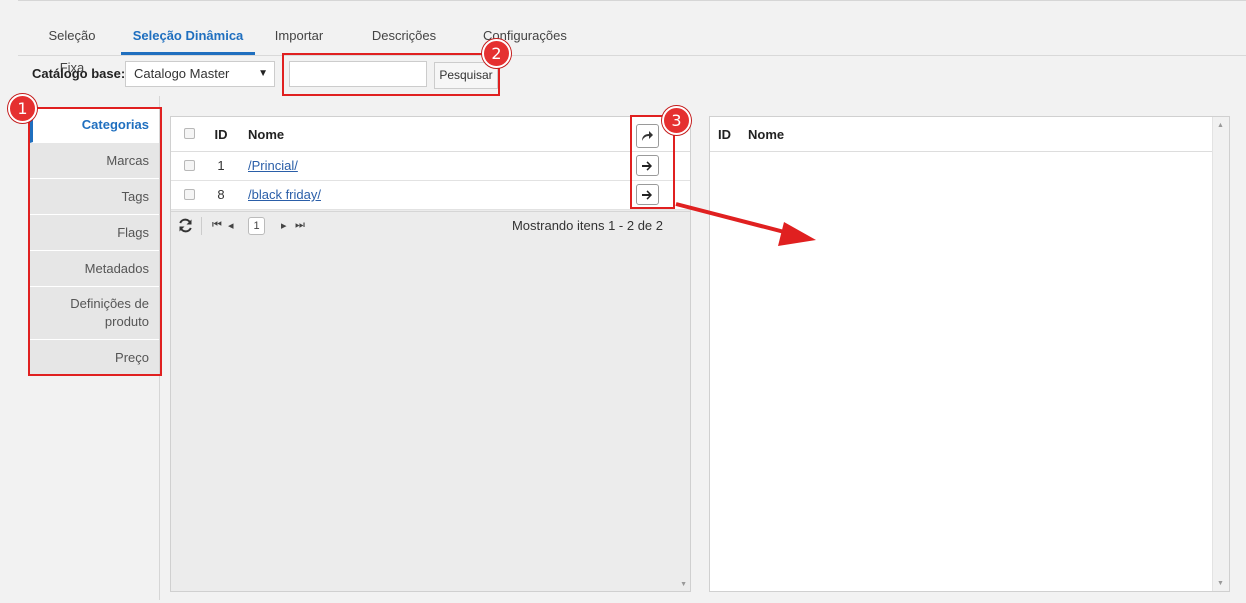 The width and height of the screenshot is (1246, 603). What do you see at coordinates (256, 226) in the screenshot?
I see `current-page: 1` at bounding box center [256, 226].